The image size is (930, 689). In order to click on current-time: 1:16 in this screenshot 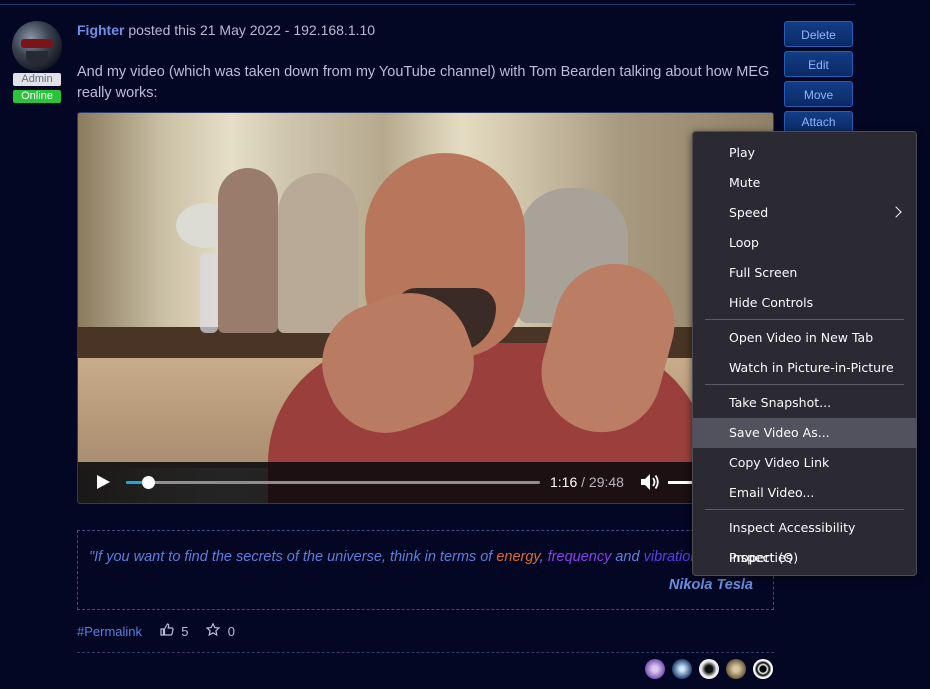, I will do `click(564, 482)`.